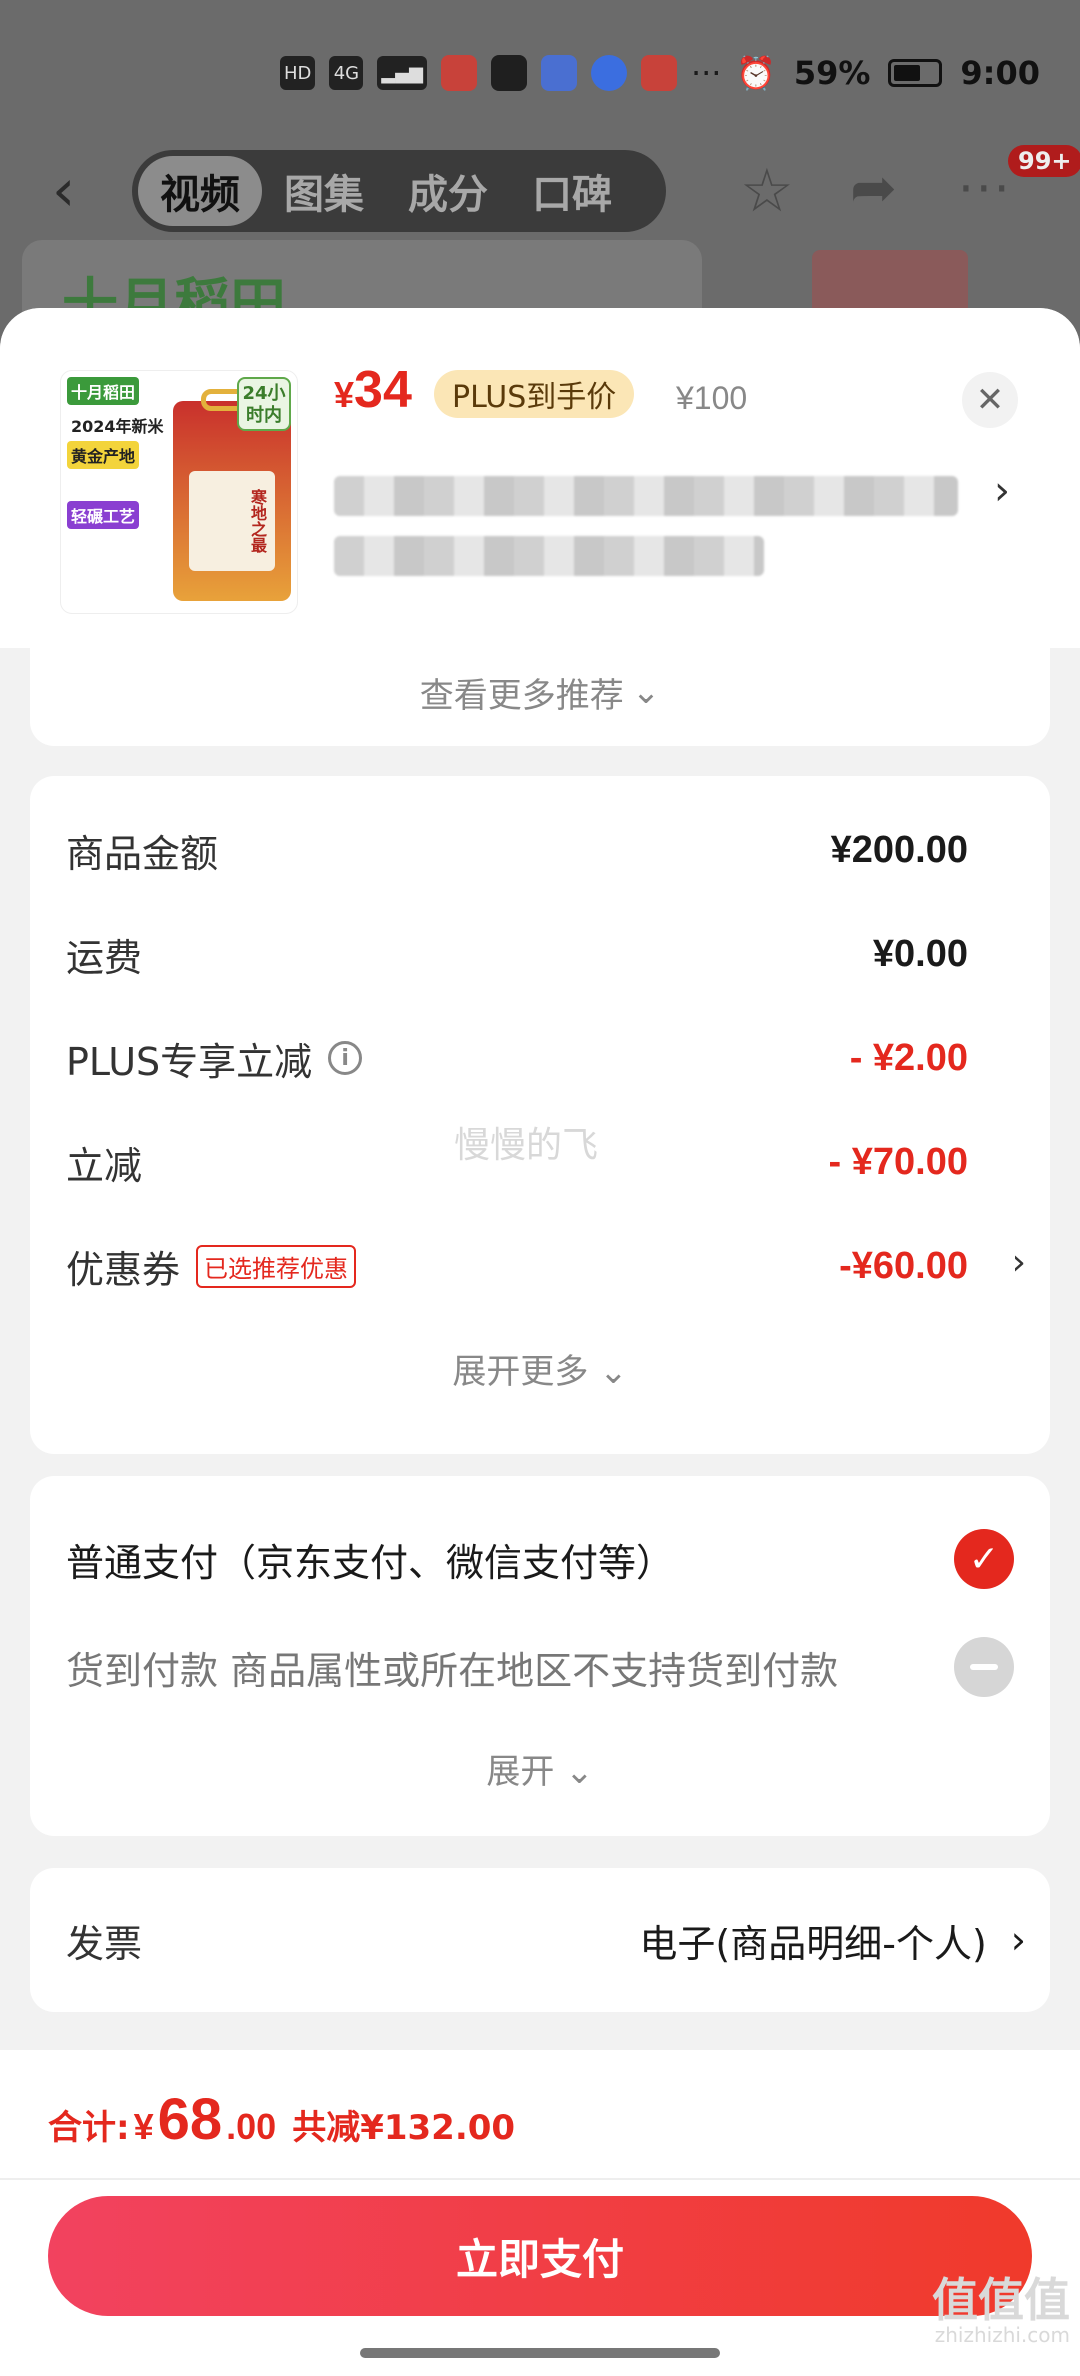  What do you see at coordinates (520, 1772) in the screenshot?
I see `payment-expand-label: 展开` at bounding box center [520, 1772].